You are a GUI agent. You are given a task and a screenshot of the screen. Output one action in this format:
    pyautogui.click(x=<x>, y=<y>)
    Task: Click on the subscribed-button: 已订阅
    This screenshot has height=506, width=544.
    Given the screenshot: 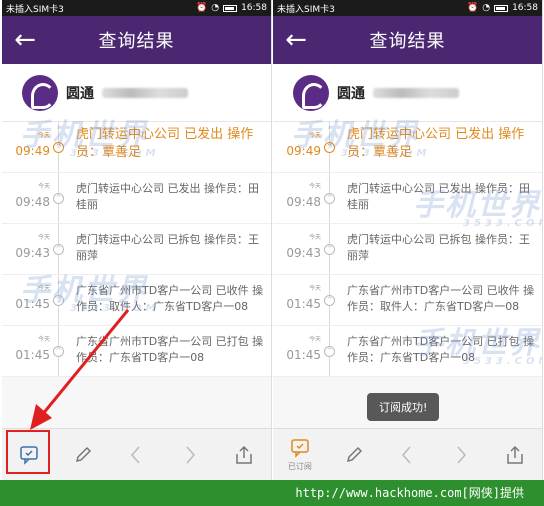 What is the action you would take?
    pyautogui.click(x=300, y=455)
    